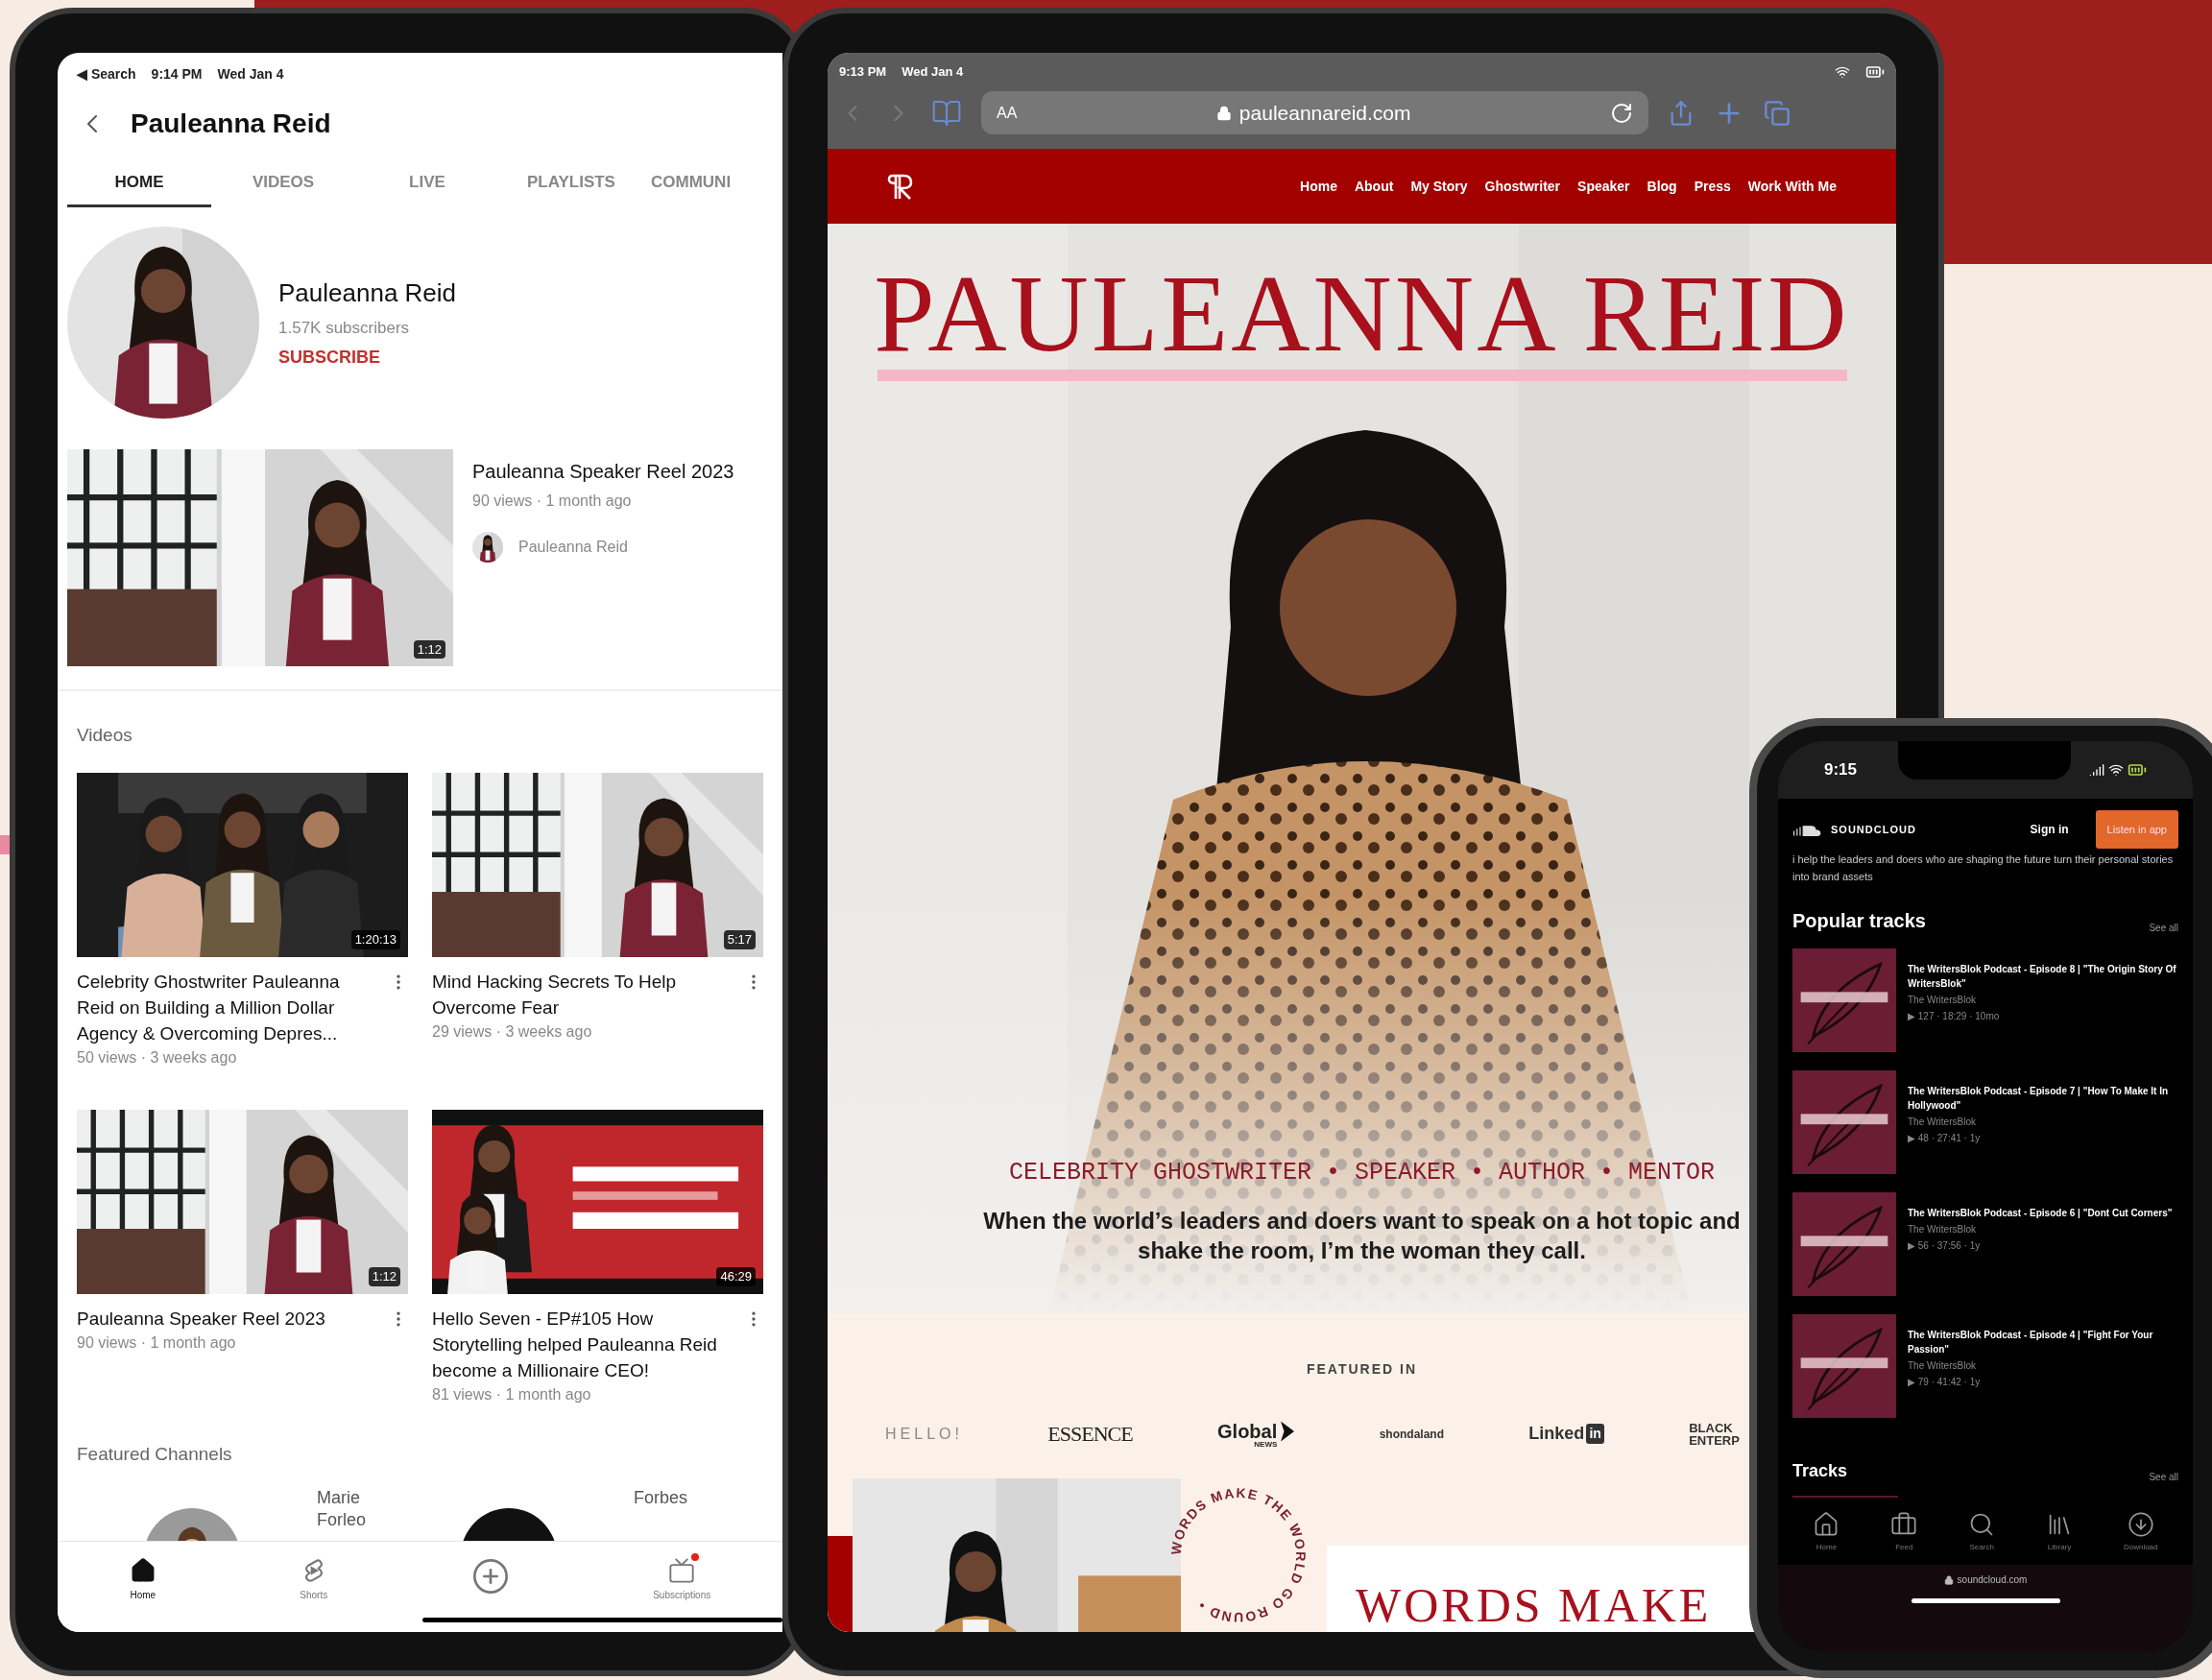  I want to click on section-heading: Videos, so click(104, 735).